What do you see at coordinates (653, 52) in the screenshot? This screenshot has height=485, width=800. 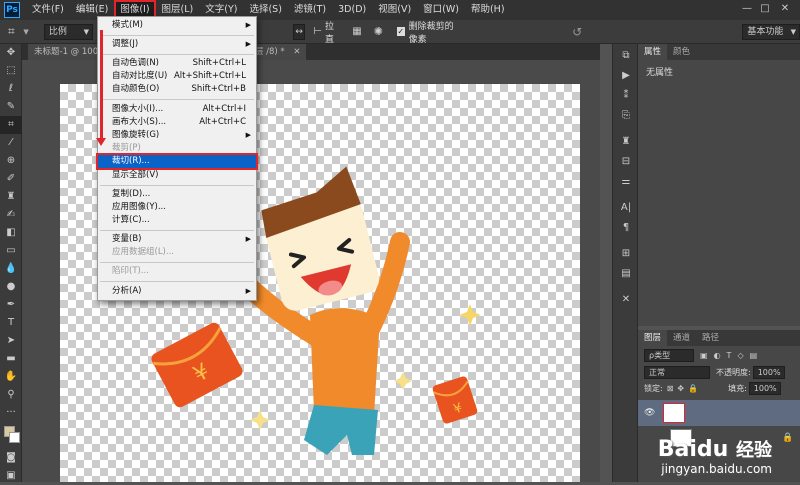 I see `tab-properties: 属性` at bounding box center [653, 52].